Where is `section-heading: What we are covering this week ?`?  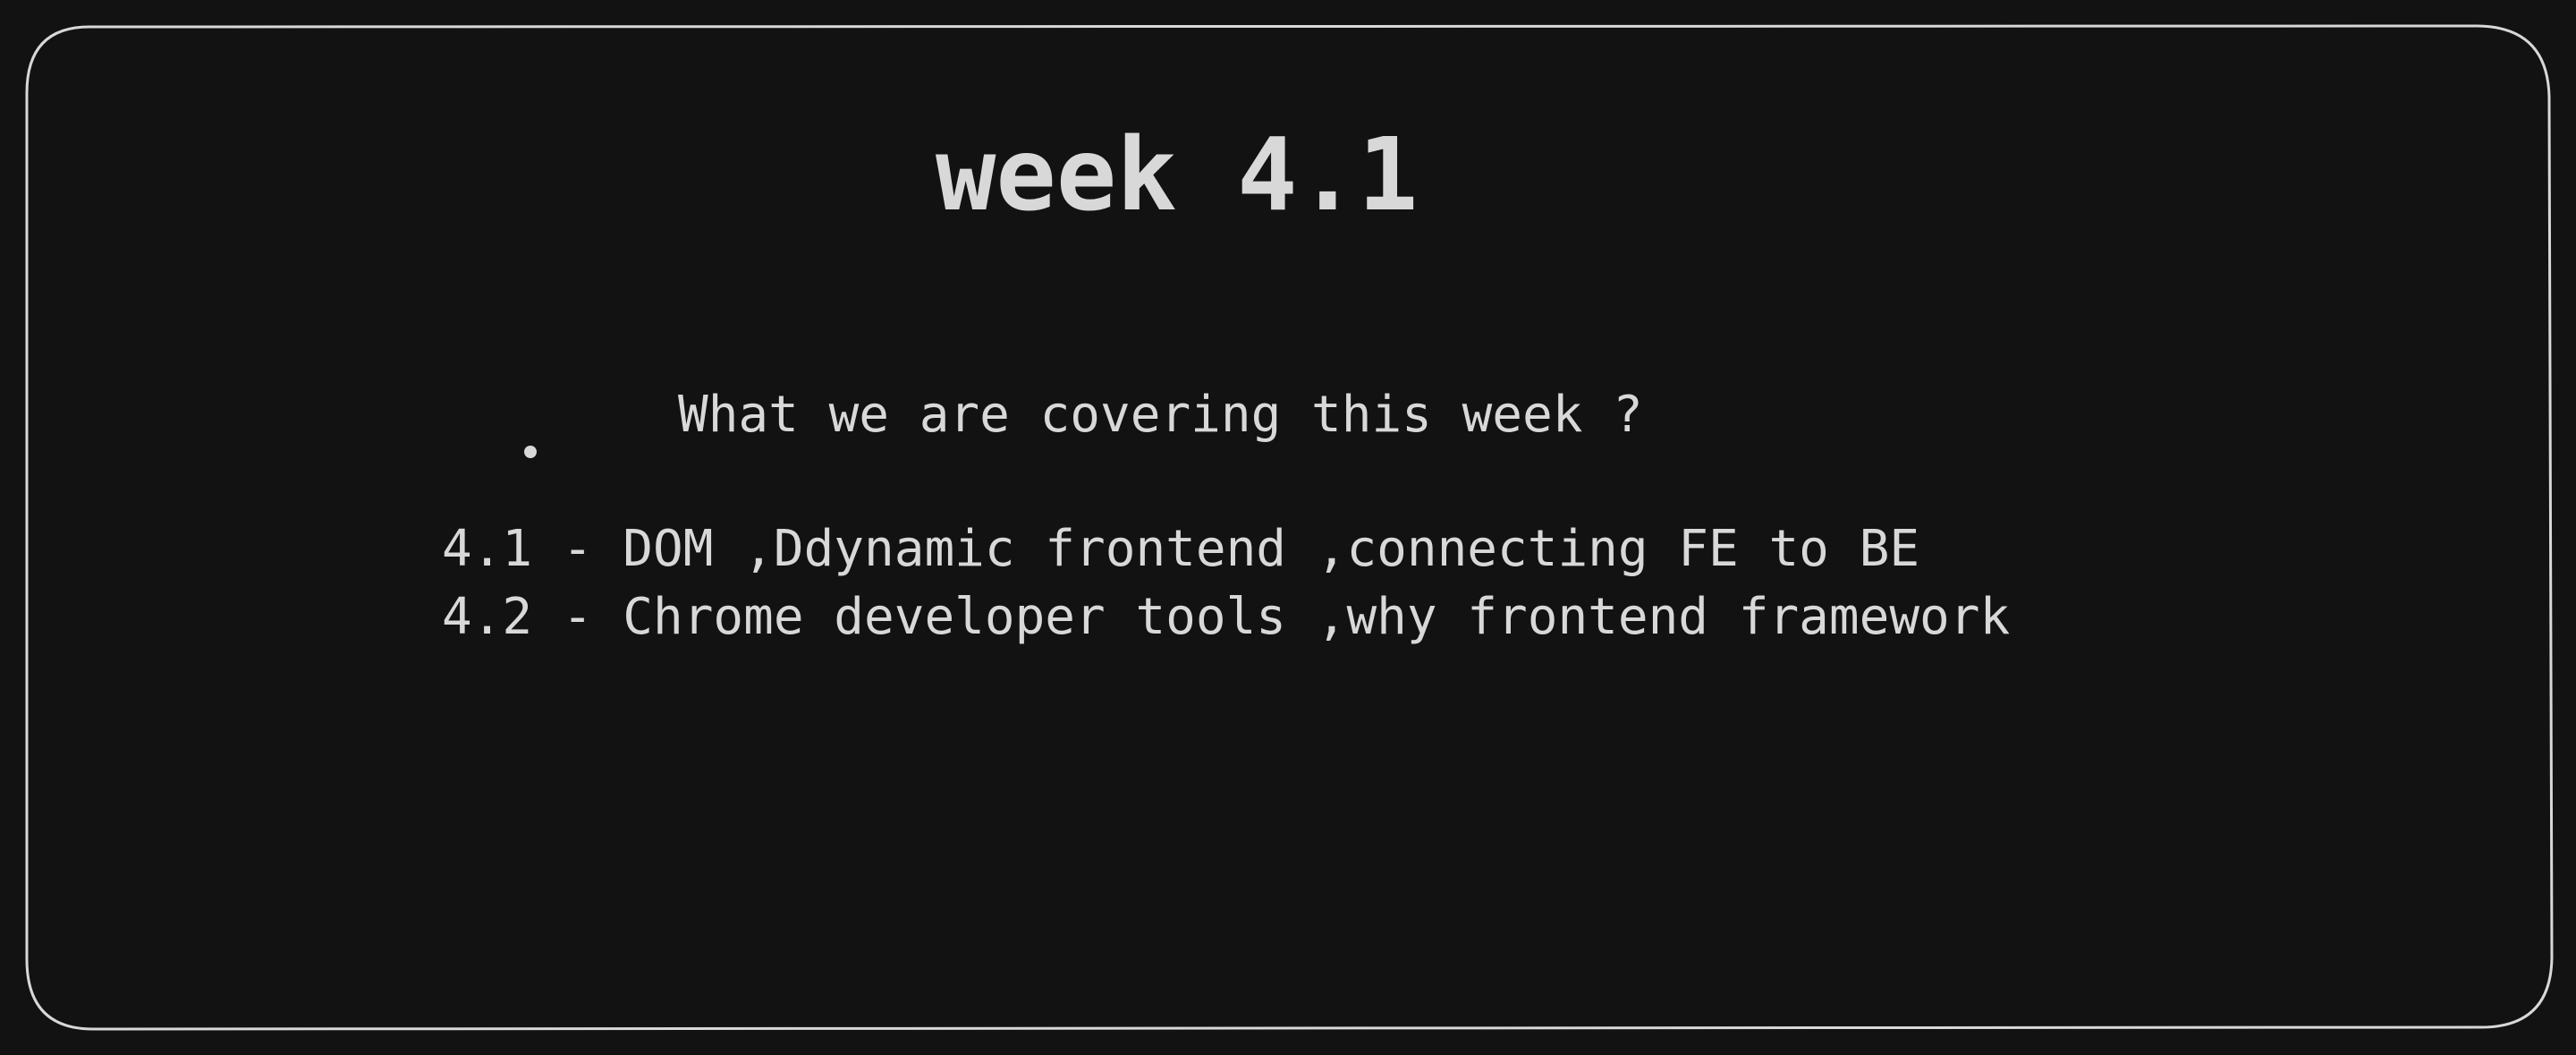 section-heading: What we are covering this week ? is located at coordinates (1160, 415).